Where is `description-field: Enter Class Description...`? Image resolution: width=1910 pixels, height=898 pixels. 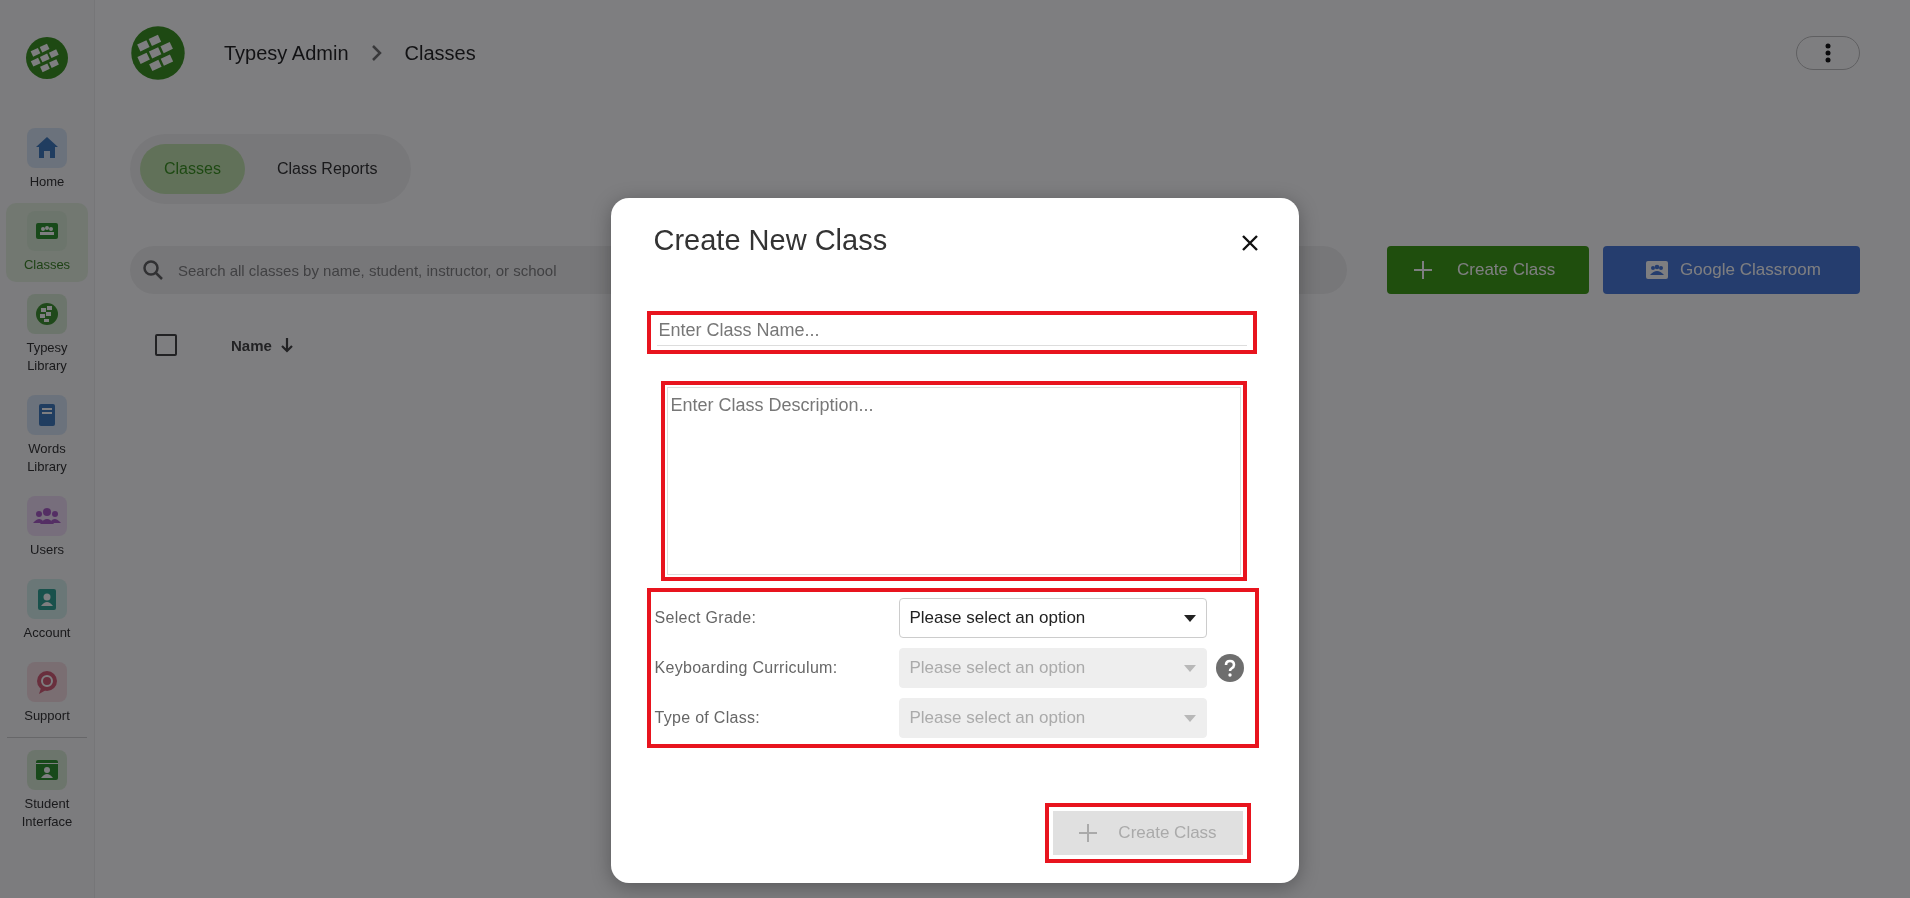 description-field: Enter Class Description... is located at coordinates (953, 481).